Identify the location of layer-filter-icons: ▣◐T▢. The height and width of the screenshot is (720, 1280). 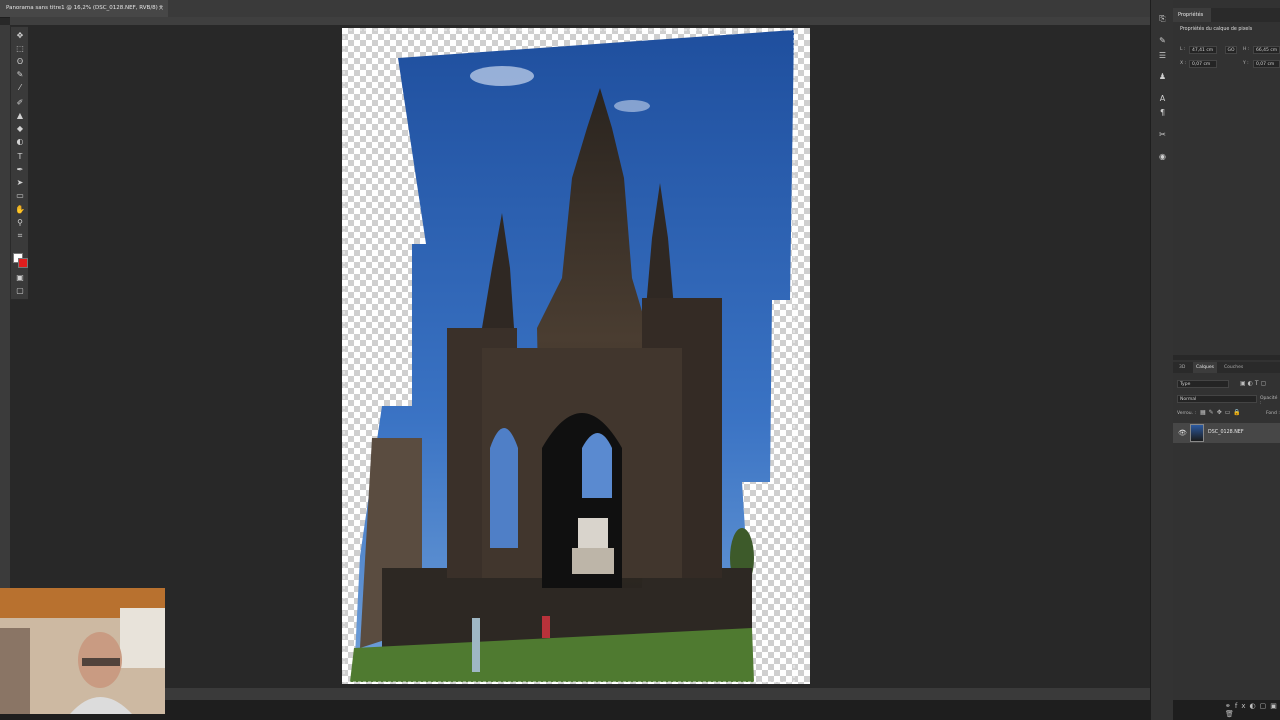
(1254, 383).